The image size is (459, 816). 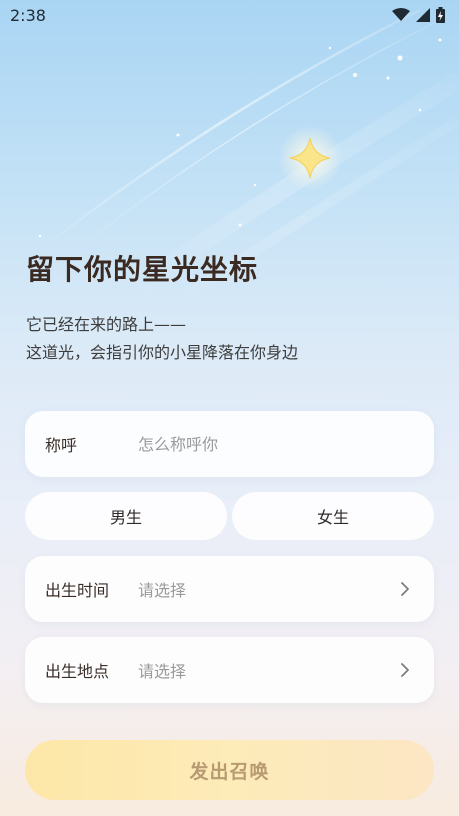 What do you see at coordinates (162, 352) in the screenshot?
I see `subtitle-line-2: 这道光，会指引你的小星降落在你身边` at bounding box center [162, 352].